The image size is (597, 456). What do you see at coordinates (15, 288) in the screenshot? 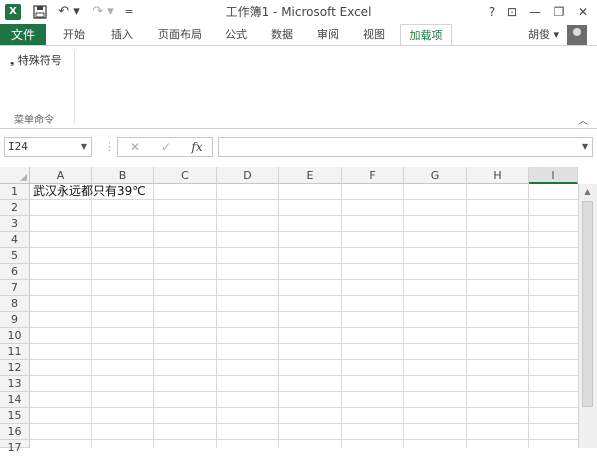
I see `row-header: 7` at bounding box center [15, 288].